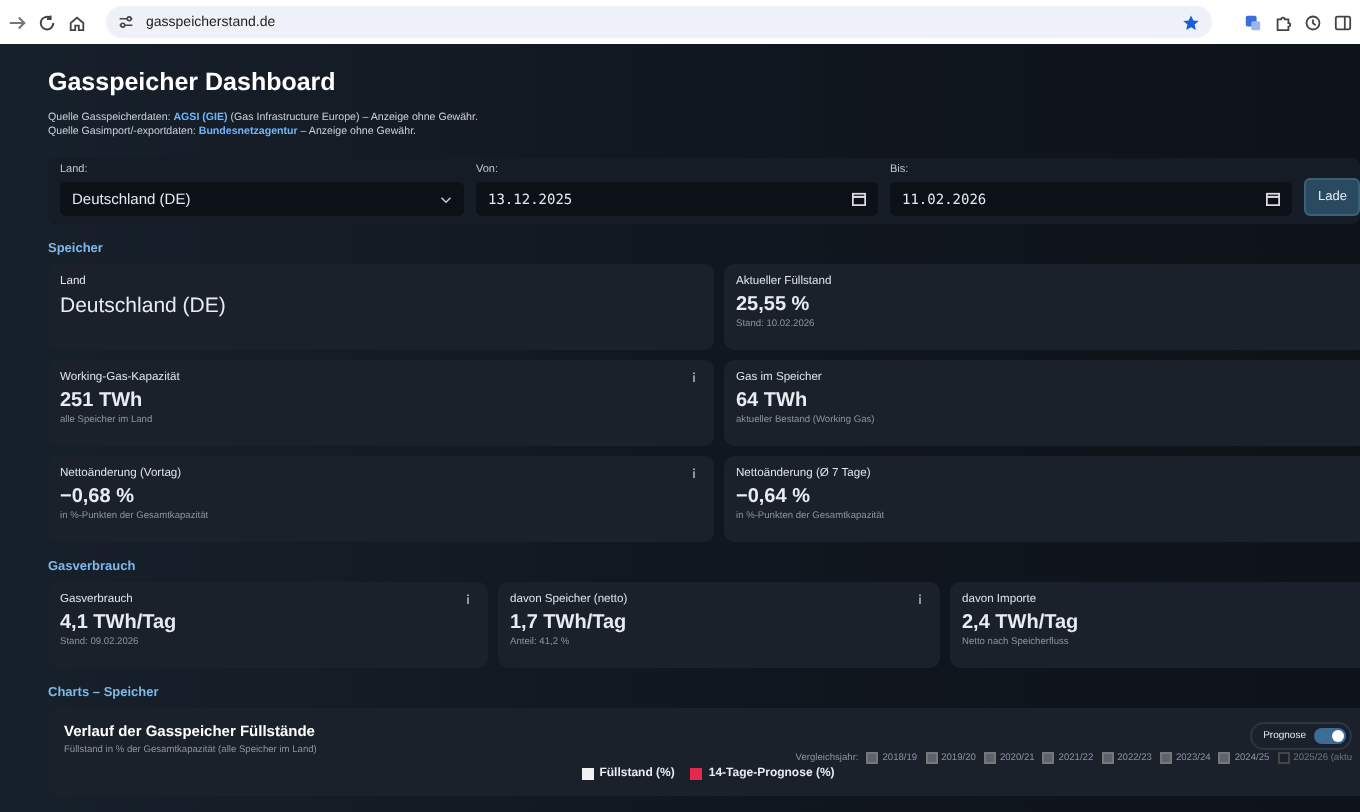  What do you see at coordinates (119, 623) in the screenshot?
I see `card-value: 4,1 TWh/Tag` at bounding box center [119, 623].